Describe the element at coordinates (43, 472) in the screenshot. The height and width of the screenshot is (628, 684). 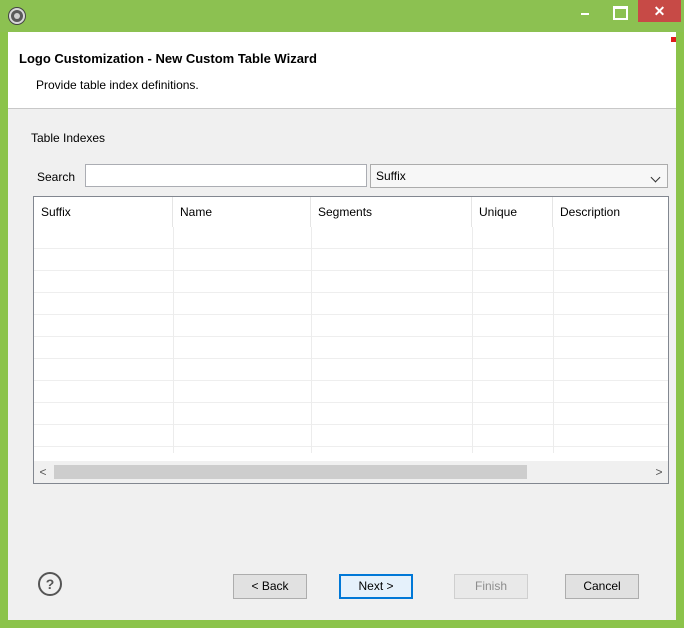
I see `scroll-left-icon: <` at that location.